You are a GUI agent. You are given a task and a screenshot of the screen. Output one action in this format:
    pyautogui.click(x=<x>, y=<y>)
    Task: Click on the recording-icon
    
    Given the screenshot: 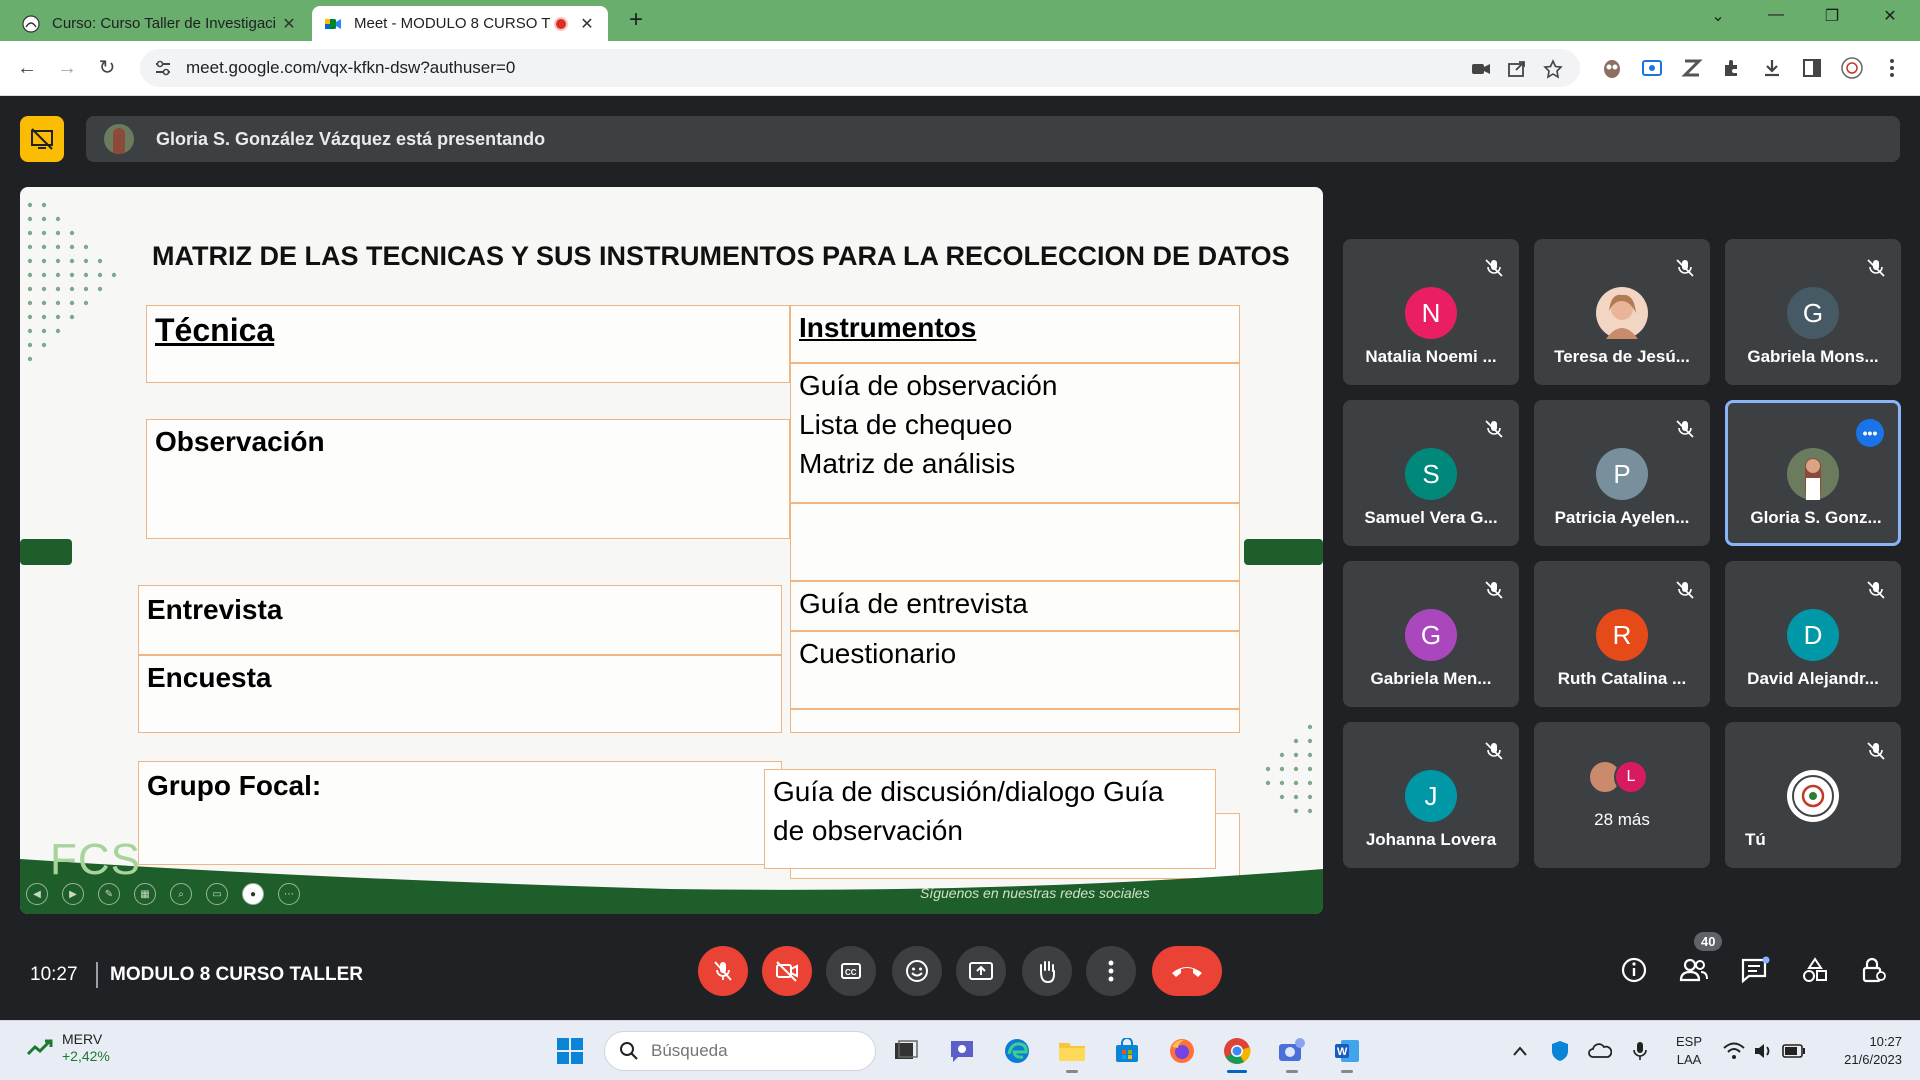 What is the action you would take?
    pyautogui.click(x=561, y=23)
    